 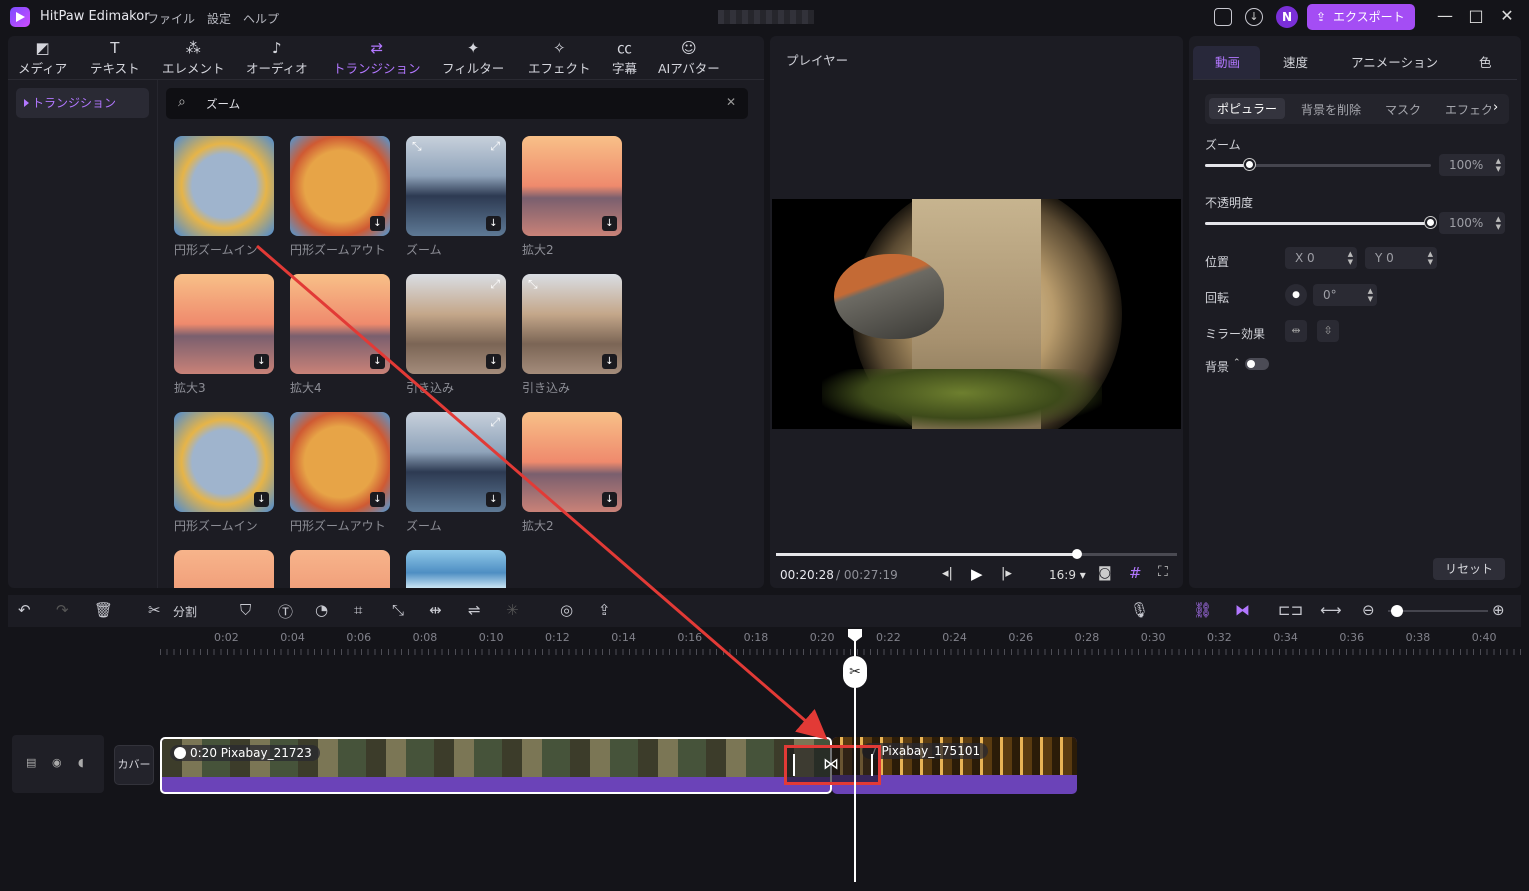 I want to click on background-toggle, so click(x=1257, y=364).